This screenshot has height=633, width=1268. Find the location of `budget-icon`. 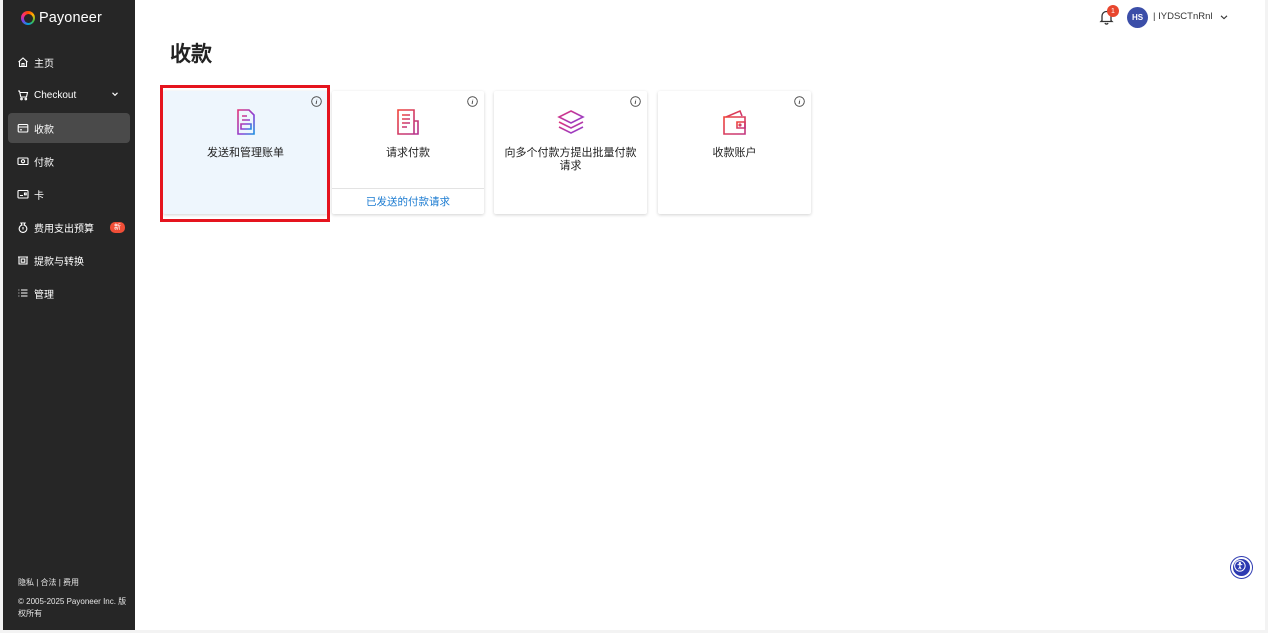

budget-icon is located at coordinates (23, 227).